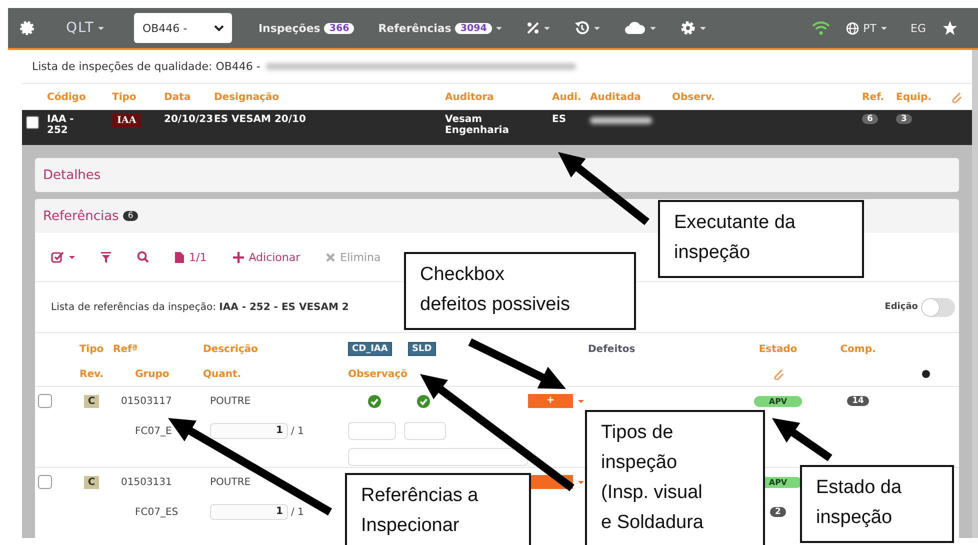  What do you see at coordinates (353, 257) in the screenshot?
I see `toolbar-button: Elimina` at bounding box center [353, 257].